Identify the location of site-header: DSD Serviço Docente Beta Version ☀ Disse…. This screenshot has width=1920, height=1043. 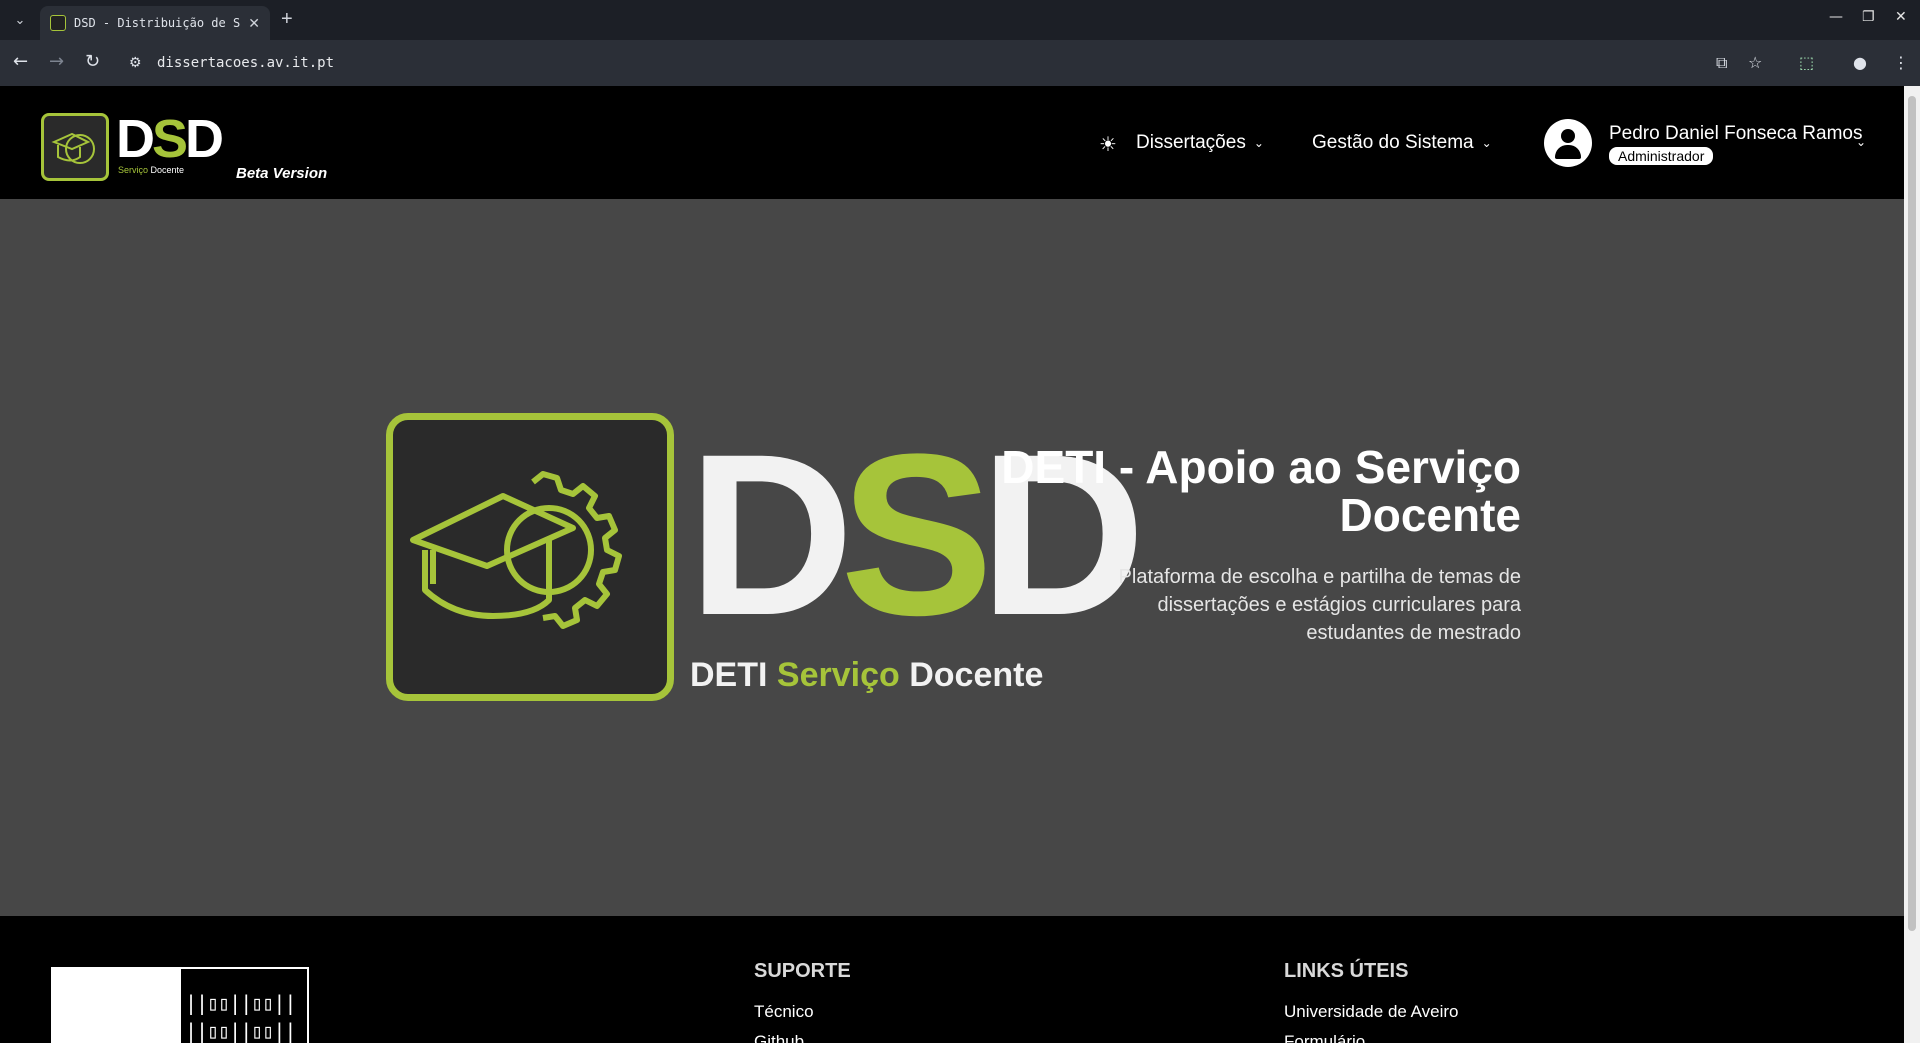
(952, 142).